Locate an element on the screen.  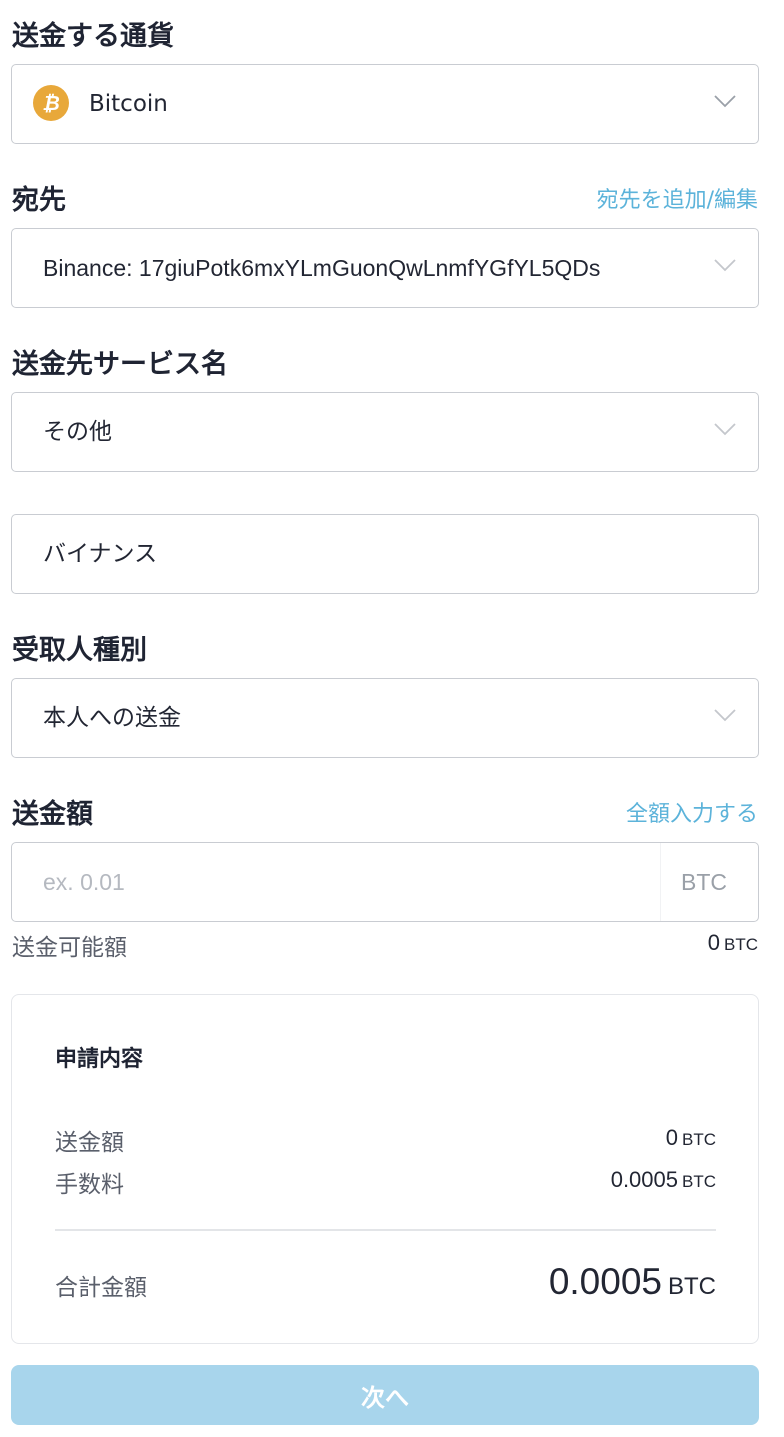
service-label: 送金先サービス名 is located at coordinates (120, 364).